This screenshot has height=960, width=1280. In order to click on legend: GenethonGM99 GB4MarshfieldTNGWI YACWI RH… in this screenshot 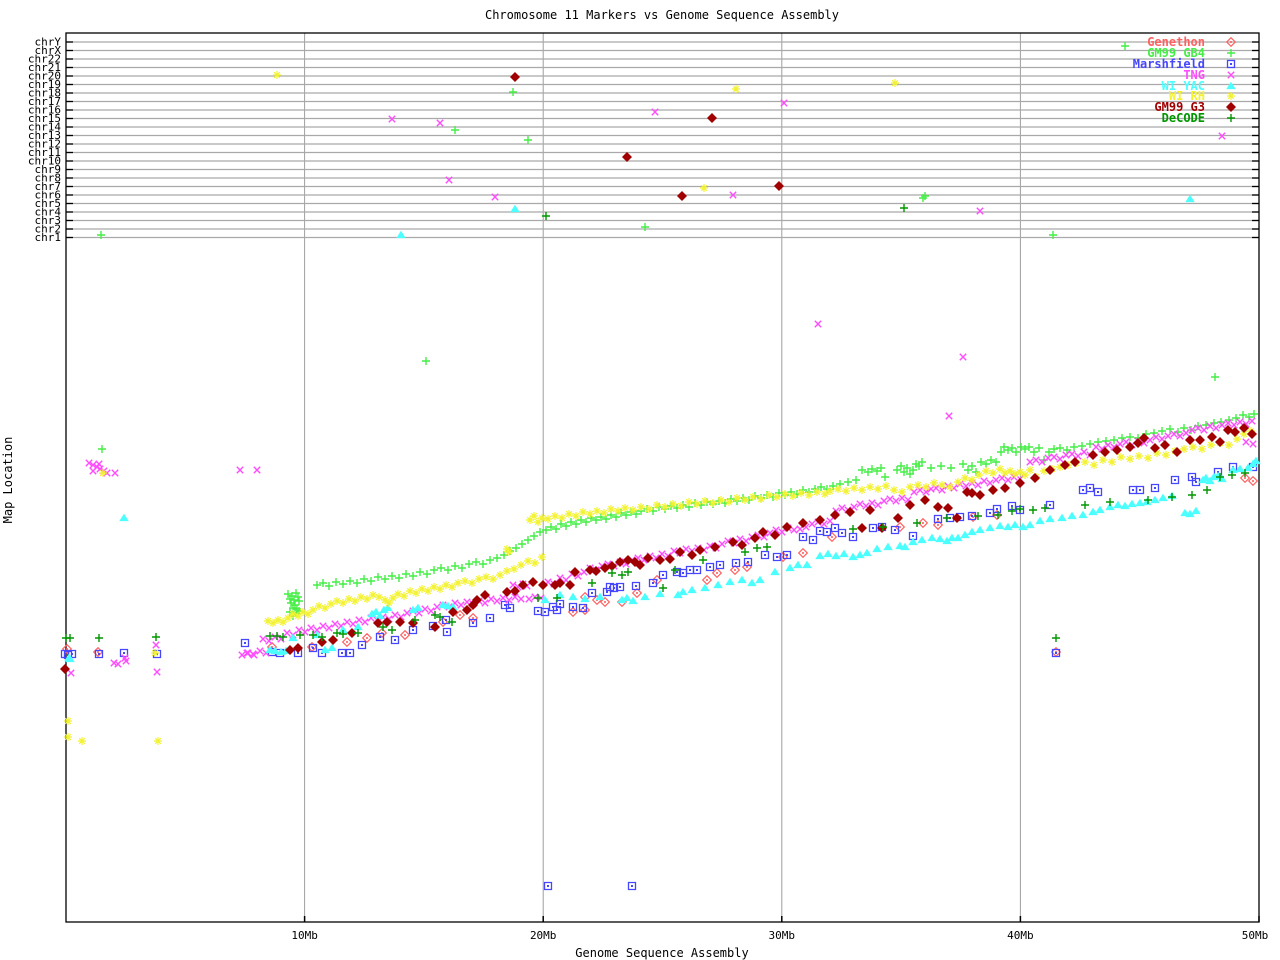, I will do `click(1185, 80)`.